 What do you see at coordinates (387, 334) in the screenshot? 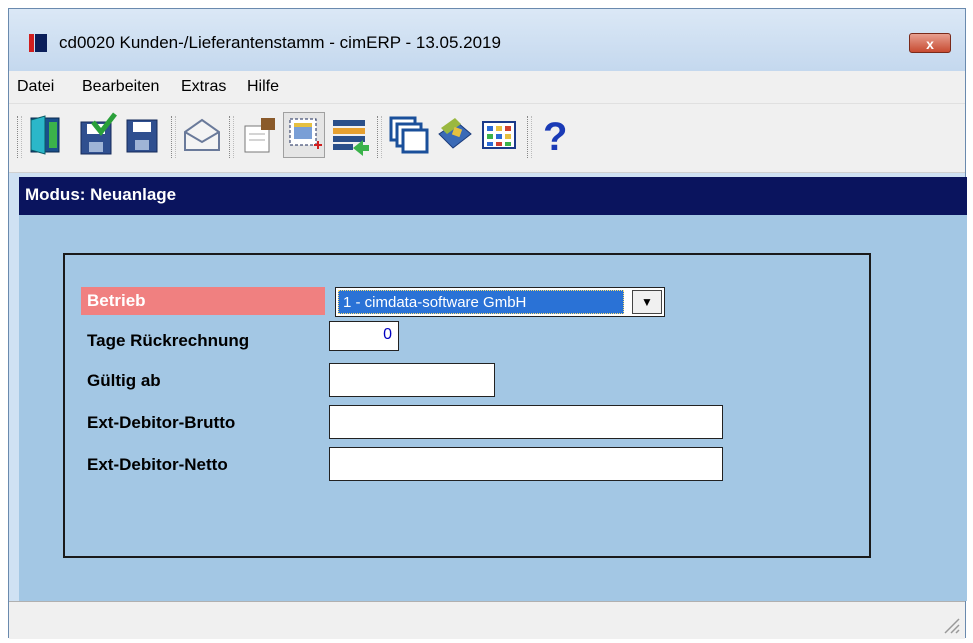
I see `tage-value: 0` at bounding box center [387, 334].